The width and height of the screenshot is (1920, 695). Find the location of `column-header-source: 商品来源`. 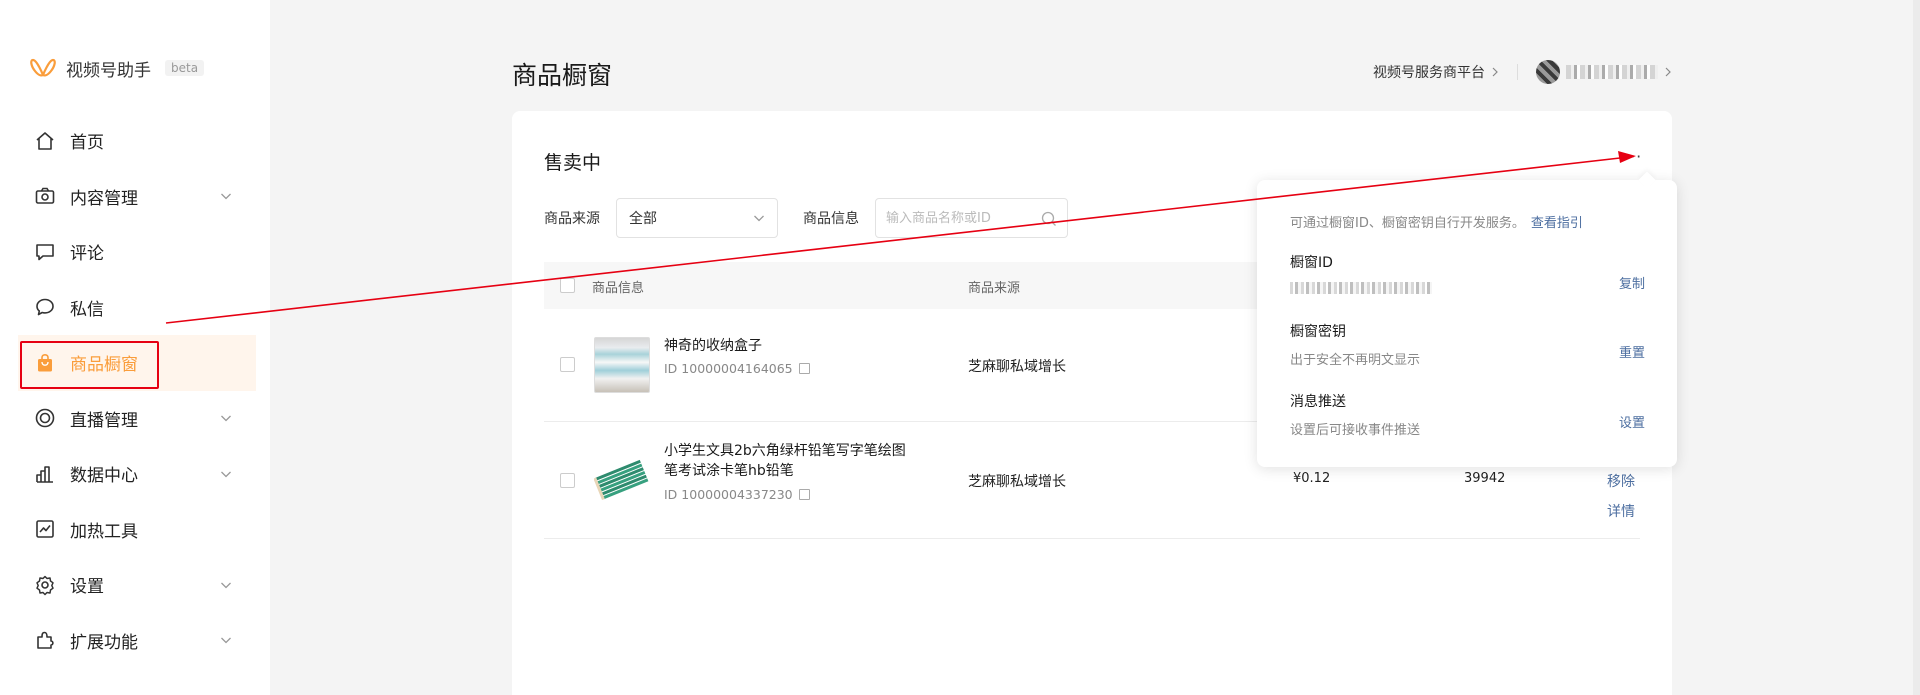

column-header-source: 商品来源 is located at coordinates (994, 288).